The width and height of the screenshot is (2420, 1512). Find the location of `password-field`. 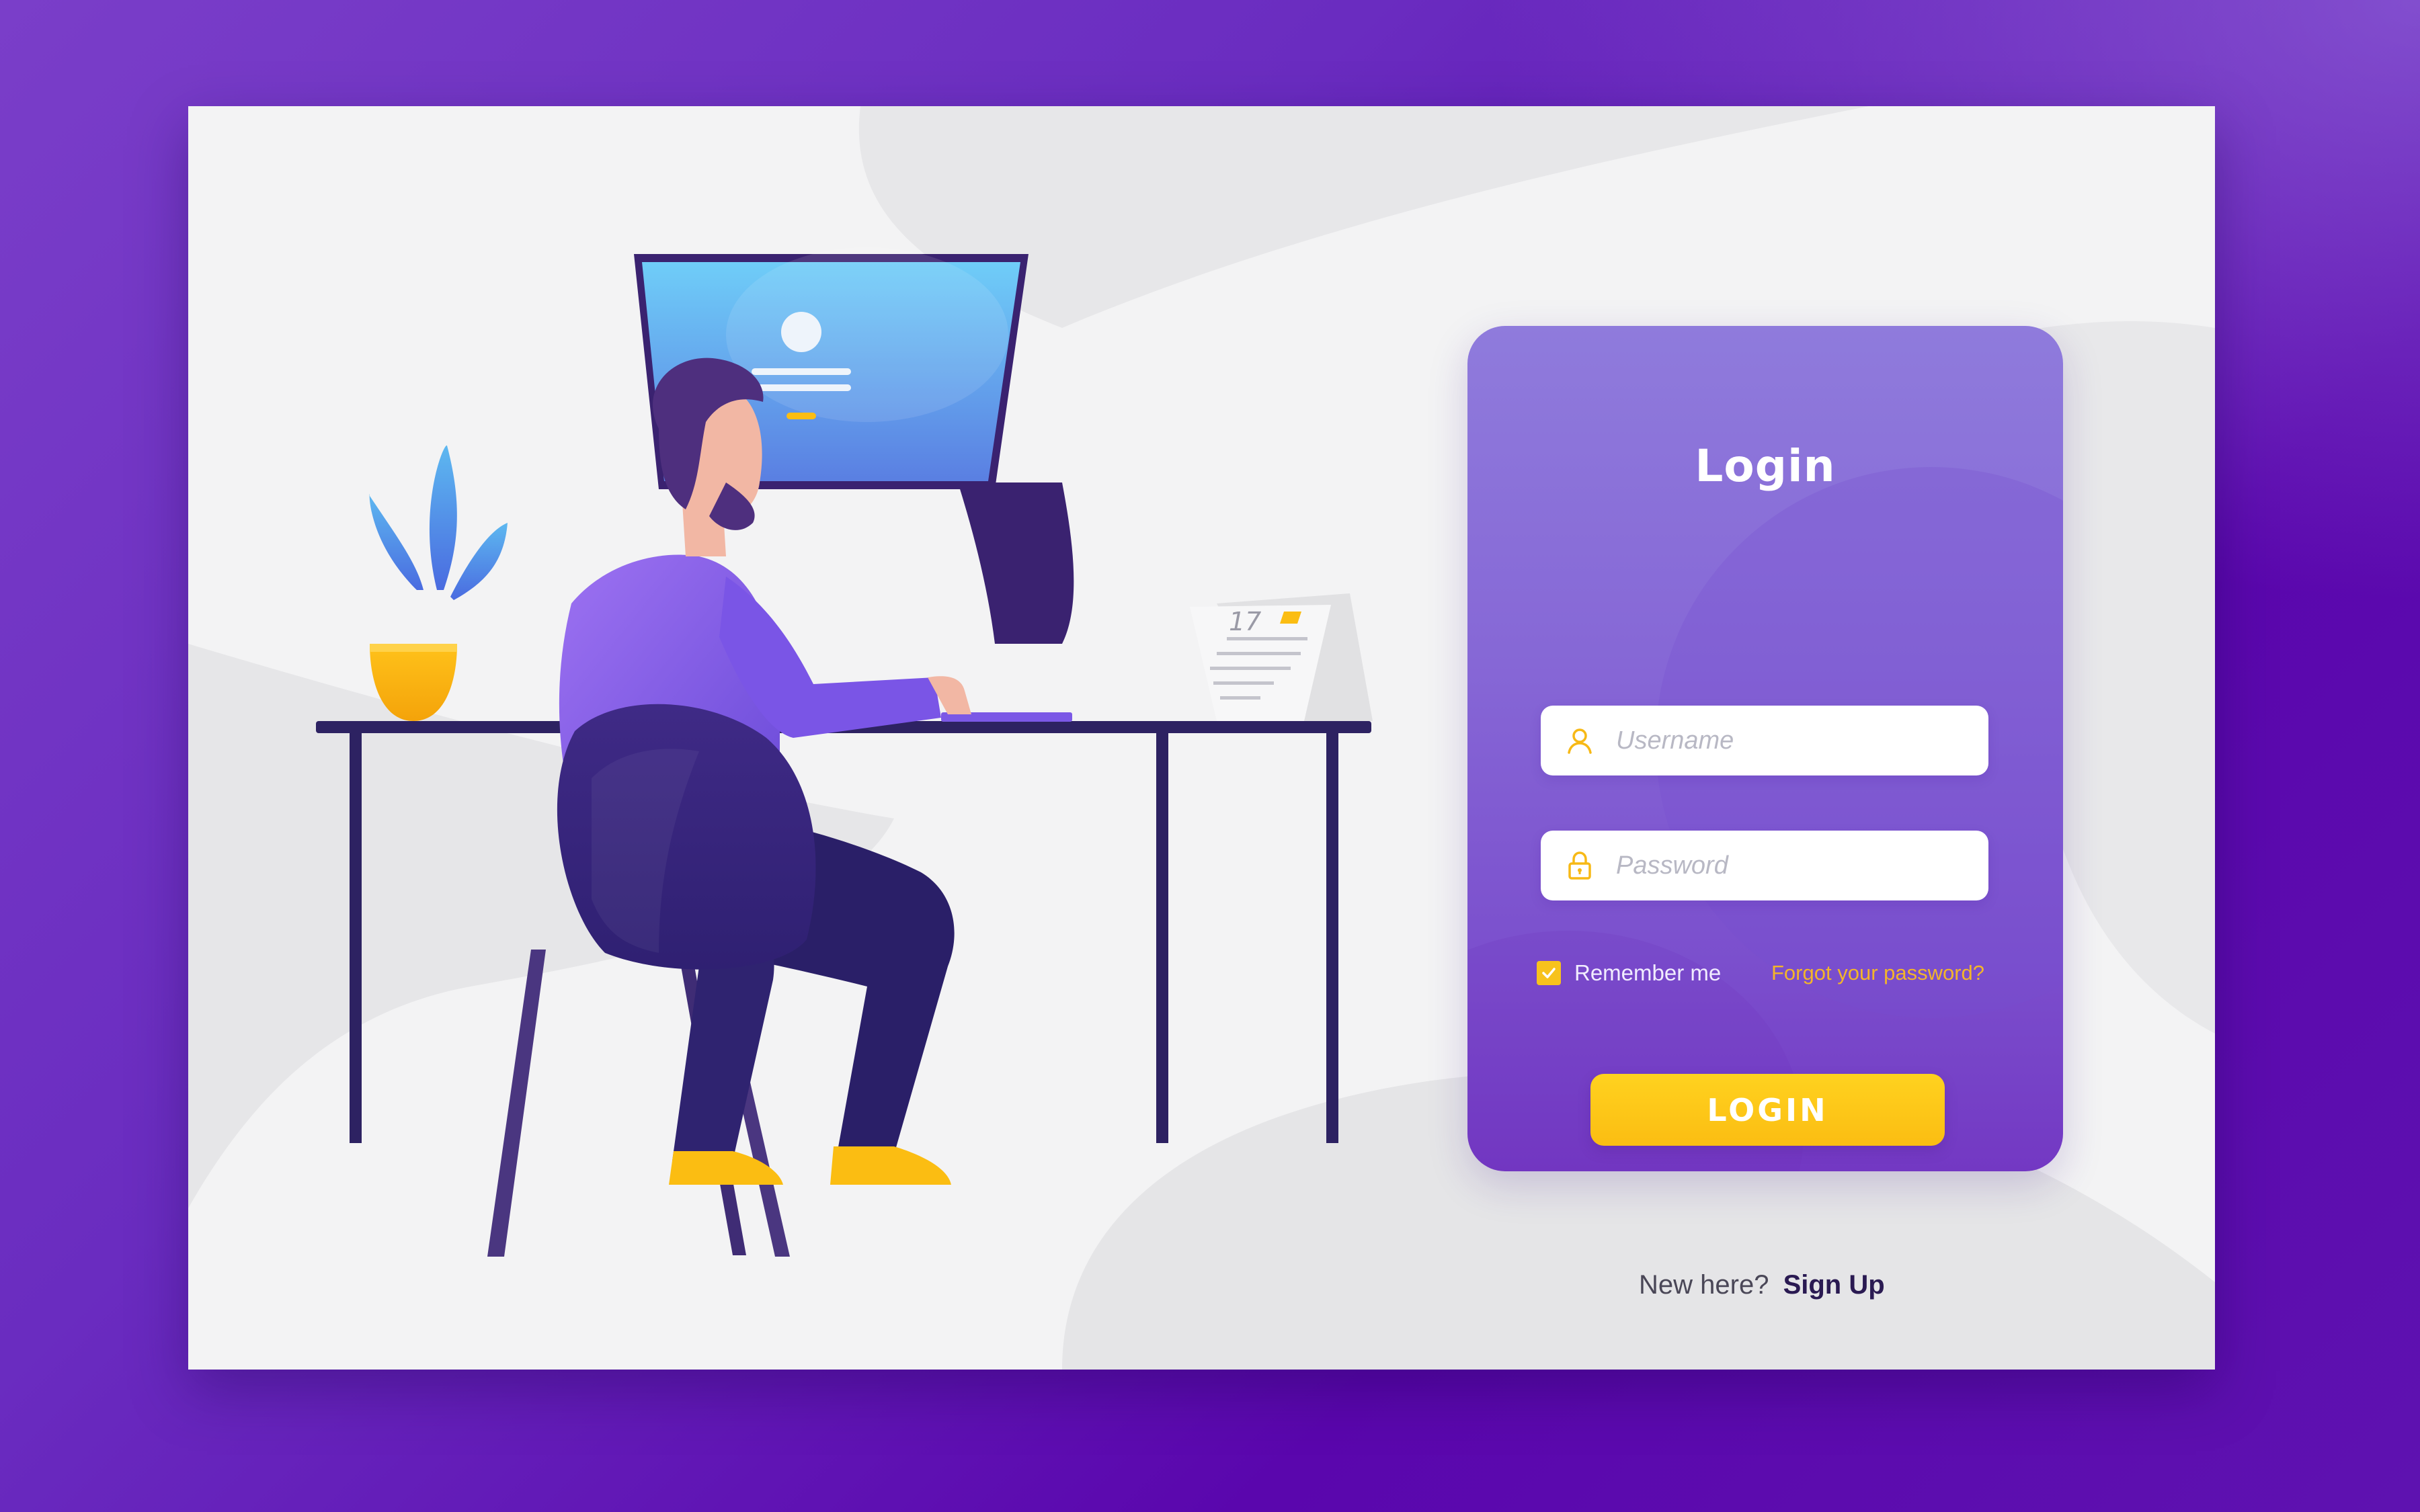

password-field is located at coordinates (1764, 866).